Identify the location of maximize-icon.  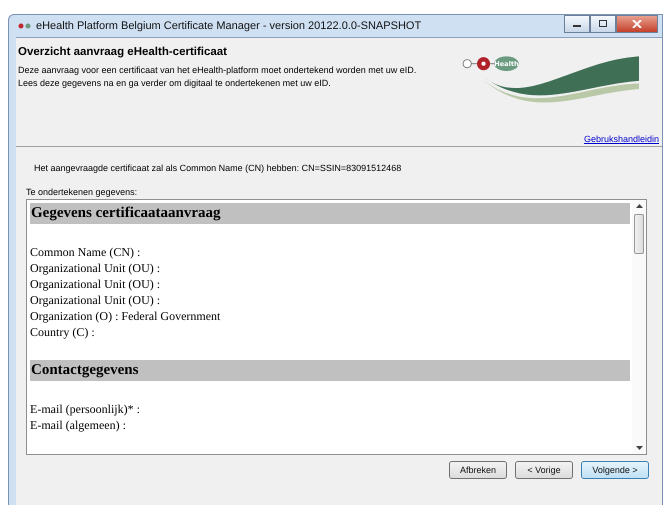
(603, 24).